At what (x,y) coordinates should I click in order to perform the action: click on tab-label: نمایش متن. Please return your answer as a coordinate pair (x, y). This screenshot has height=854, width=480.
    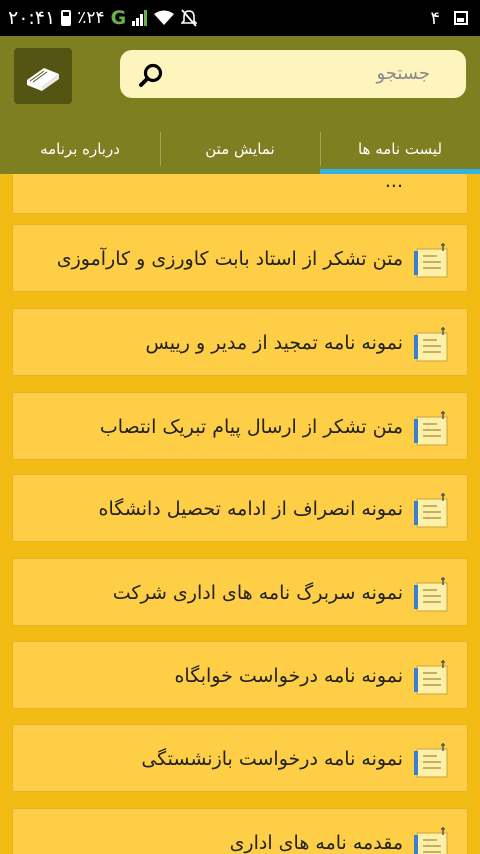
    Looking at the image, I should click on (240, 149).